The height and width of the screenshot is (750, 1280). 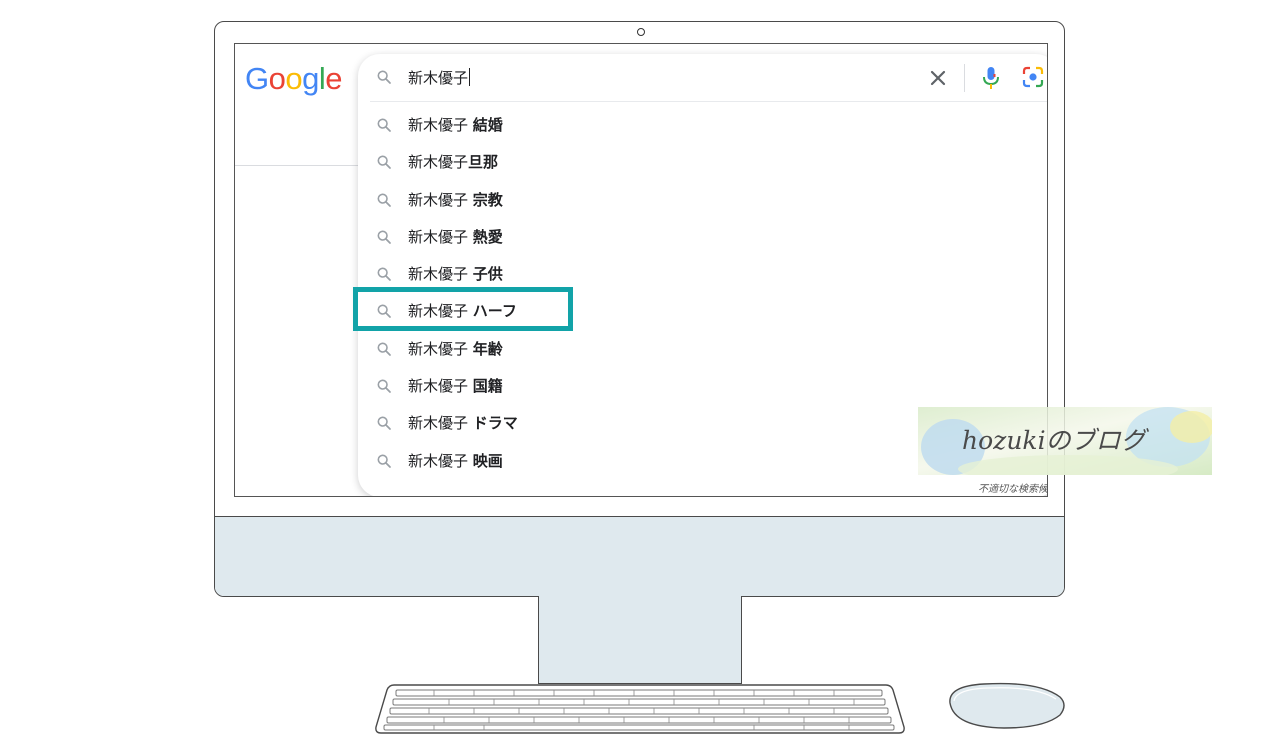 What do you see at coordinates (964, 78) in the screenshot?
I see `toolbar-separator` at bounding box center [964, 78].